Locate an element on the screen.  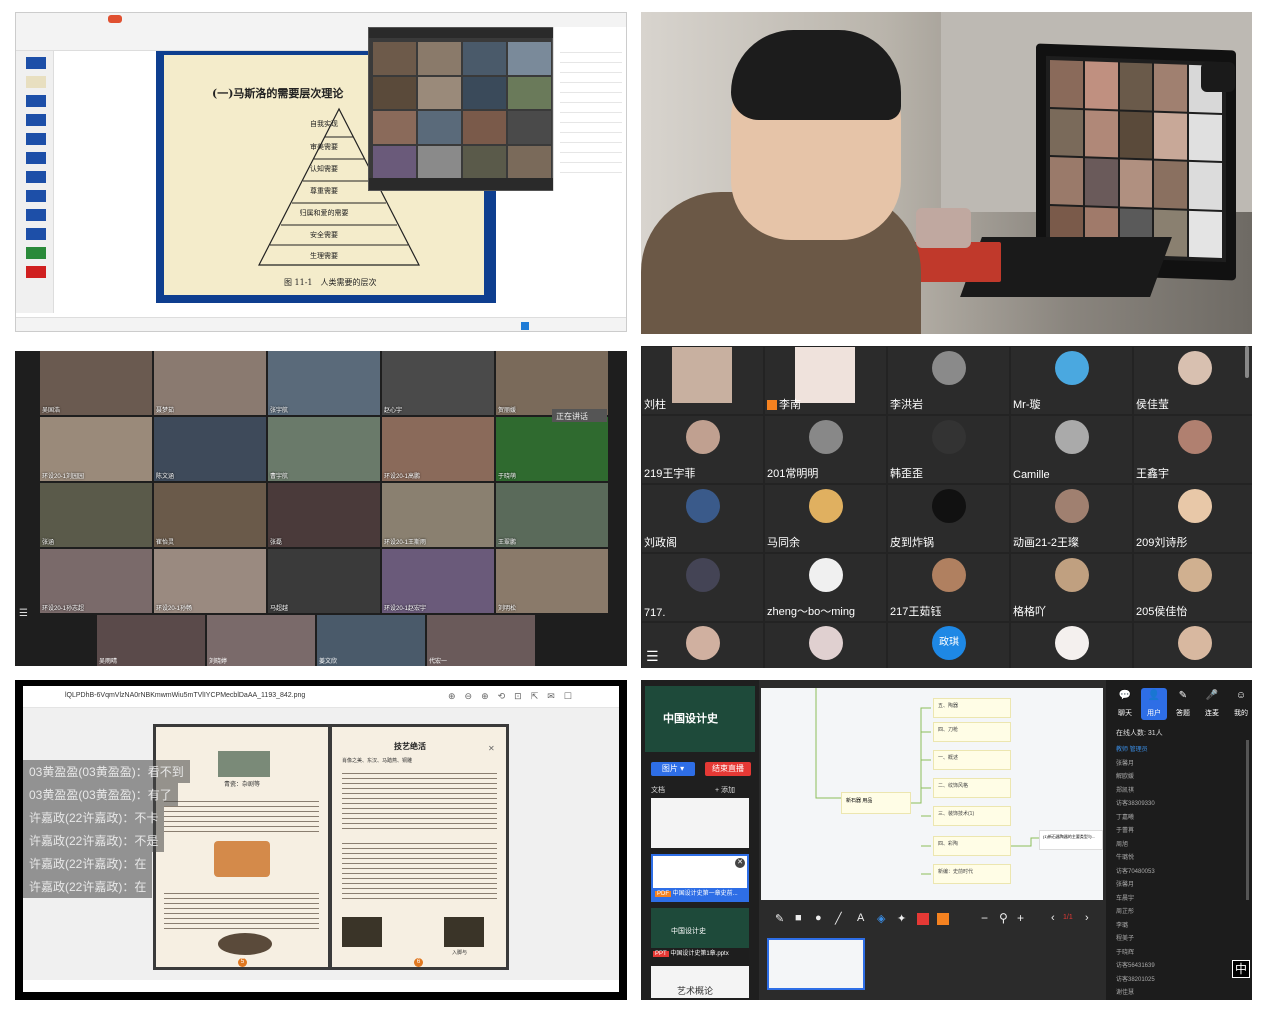
mindmap-node: 五、陶器 is located at coordinates (972, 708).